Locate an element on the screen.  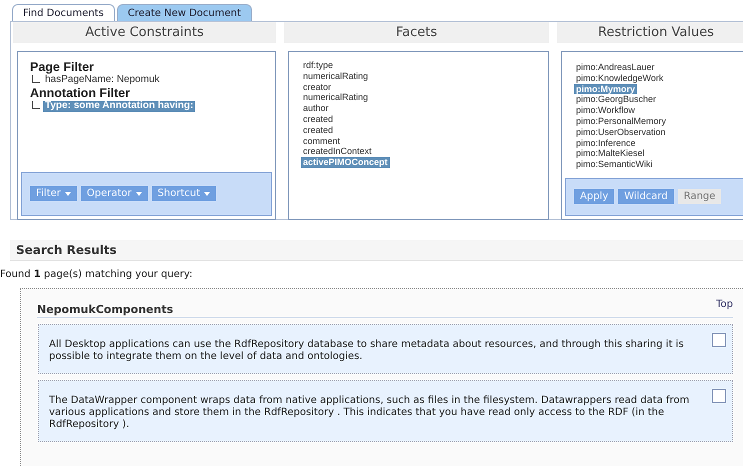
tab: Create New Document is located at coordinates (184, 12).